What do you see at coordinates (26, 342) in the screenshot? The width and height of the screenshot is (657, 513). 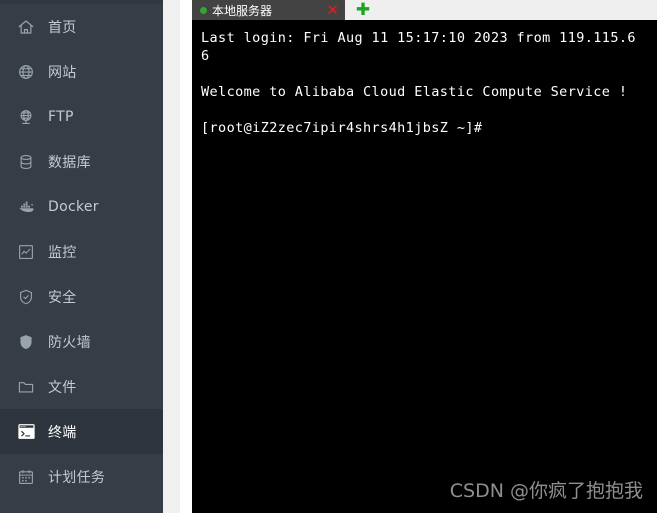 I see `shield-solid-icon` at bounding box center [26, 342].